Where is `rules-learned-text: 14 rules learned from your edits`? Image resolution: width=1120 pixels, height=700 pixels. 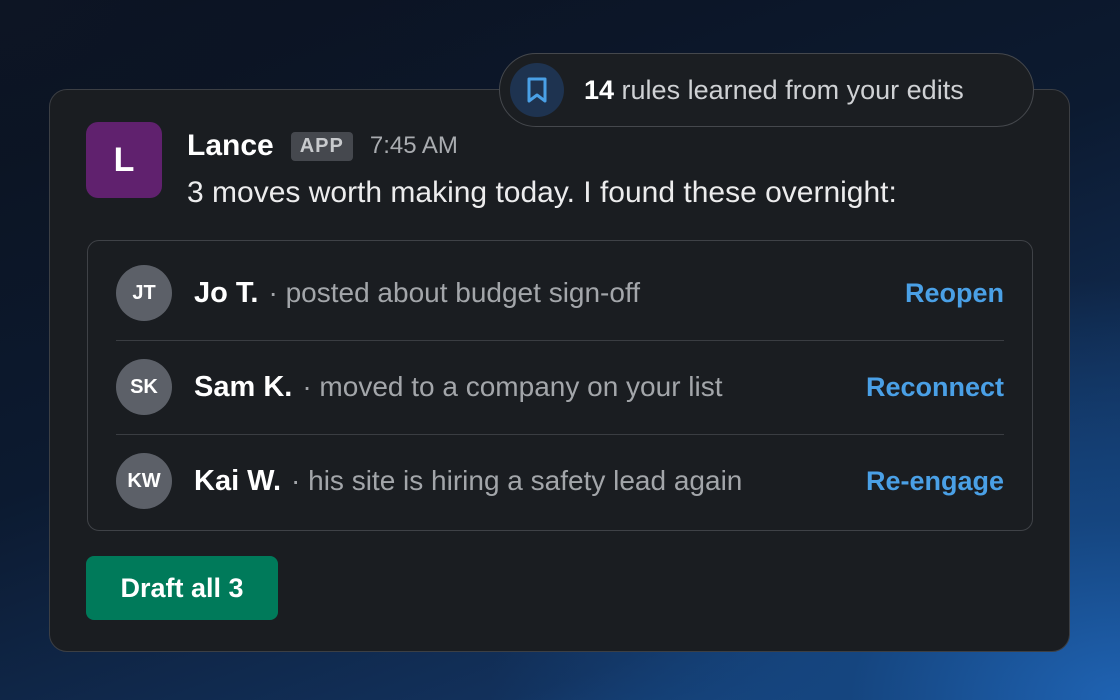
rules-learned-text: 14 rules learned from your edits is located at coordinates (774, 90).